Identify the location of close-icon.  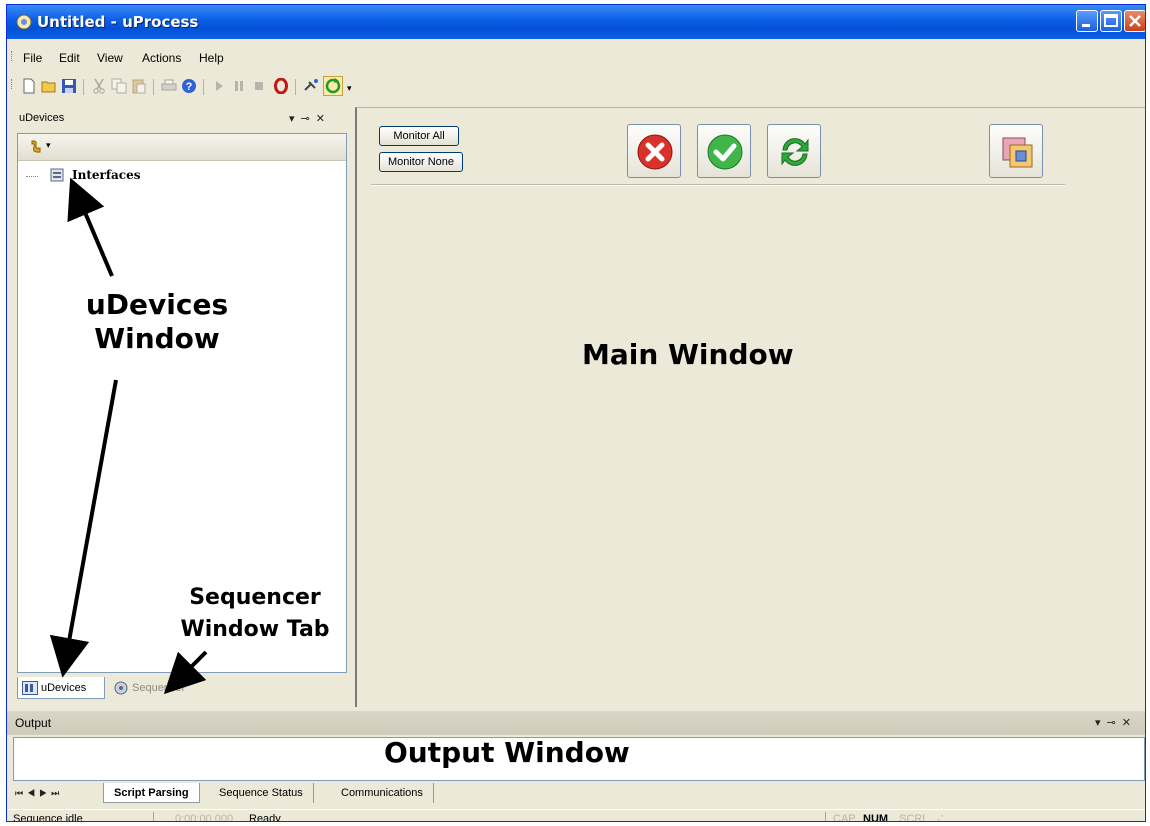
(1135, 21).